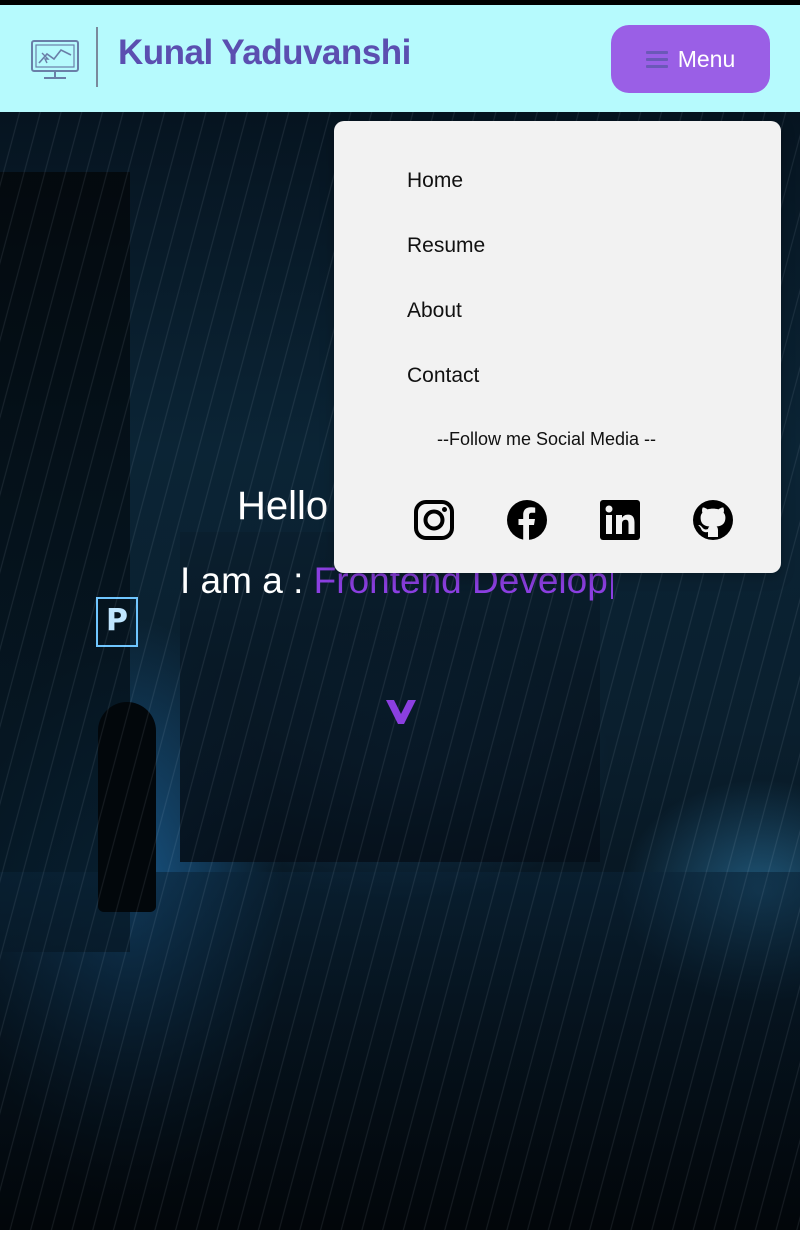 This screenshot has height=1233, width=800. I want to click on chevron-down-icon, so click(401, 712).